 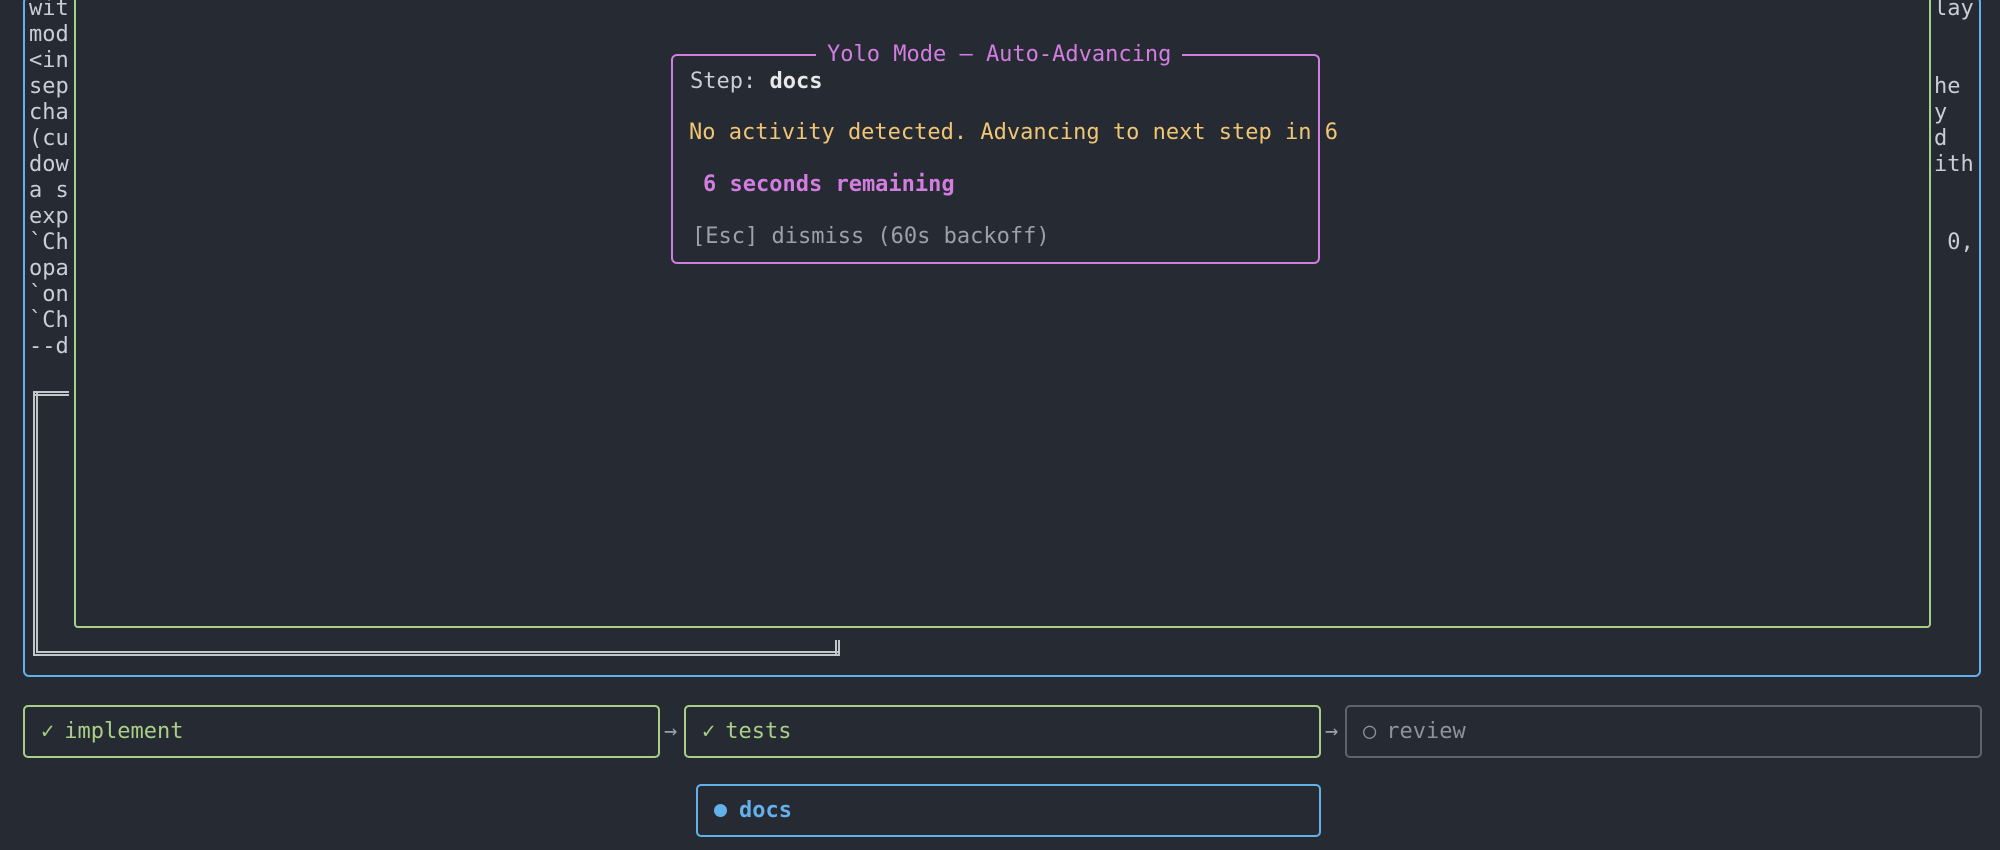 I want to click on active-dot-icon, so click(x=720, y=810).